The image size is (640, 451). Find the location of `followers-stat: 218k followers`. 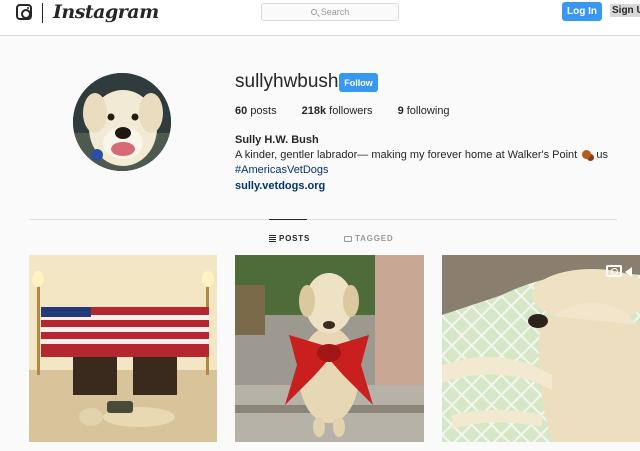

followers-stat: 218k followers is located at coordinates (337, 111).